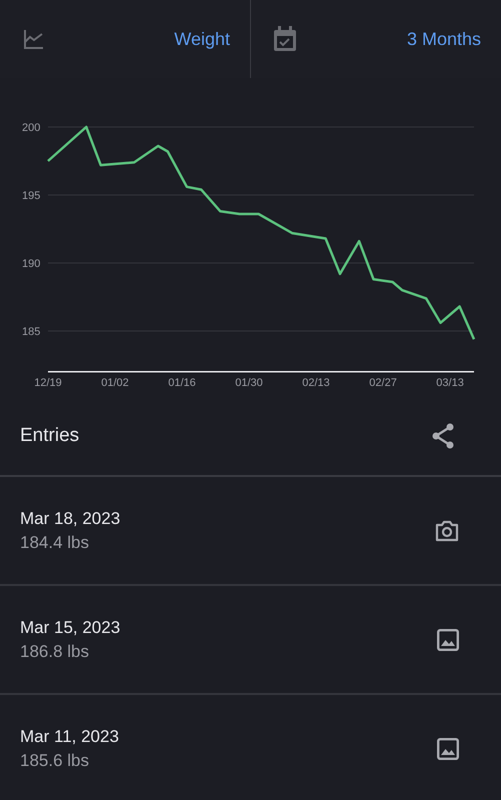 The width and height of the screenshot is (501, 800). I want to click on y-axis-label: 185, so click(31, 332).